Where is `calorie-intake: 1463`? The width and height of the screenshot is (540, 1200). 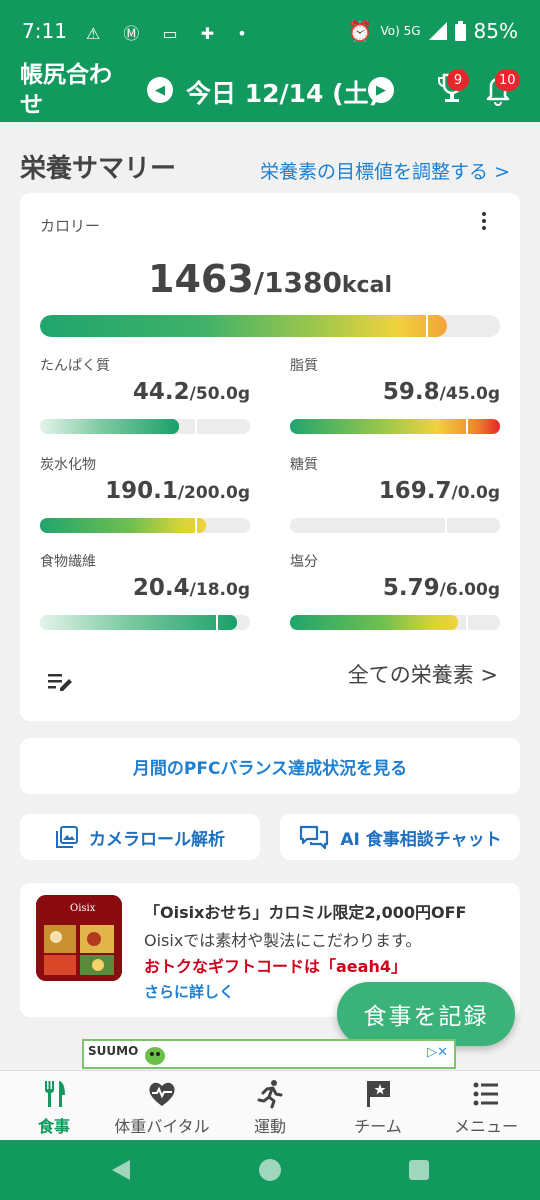
calorie-intake: 1463 is located at coordinates (201, 279).